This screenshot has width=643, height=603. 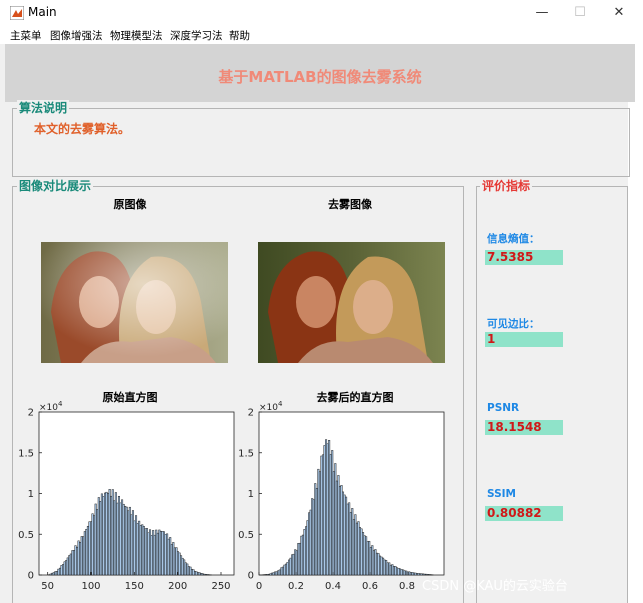 I want to click on ssim-value: 0.80882, so click(x=524, y=513).